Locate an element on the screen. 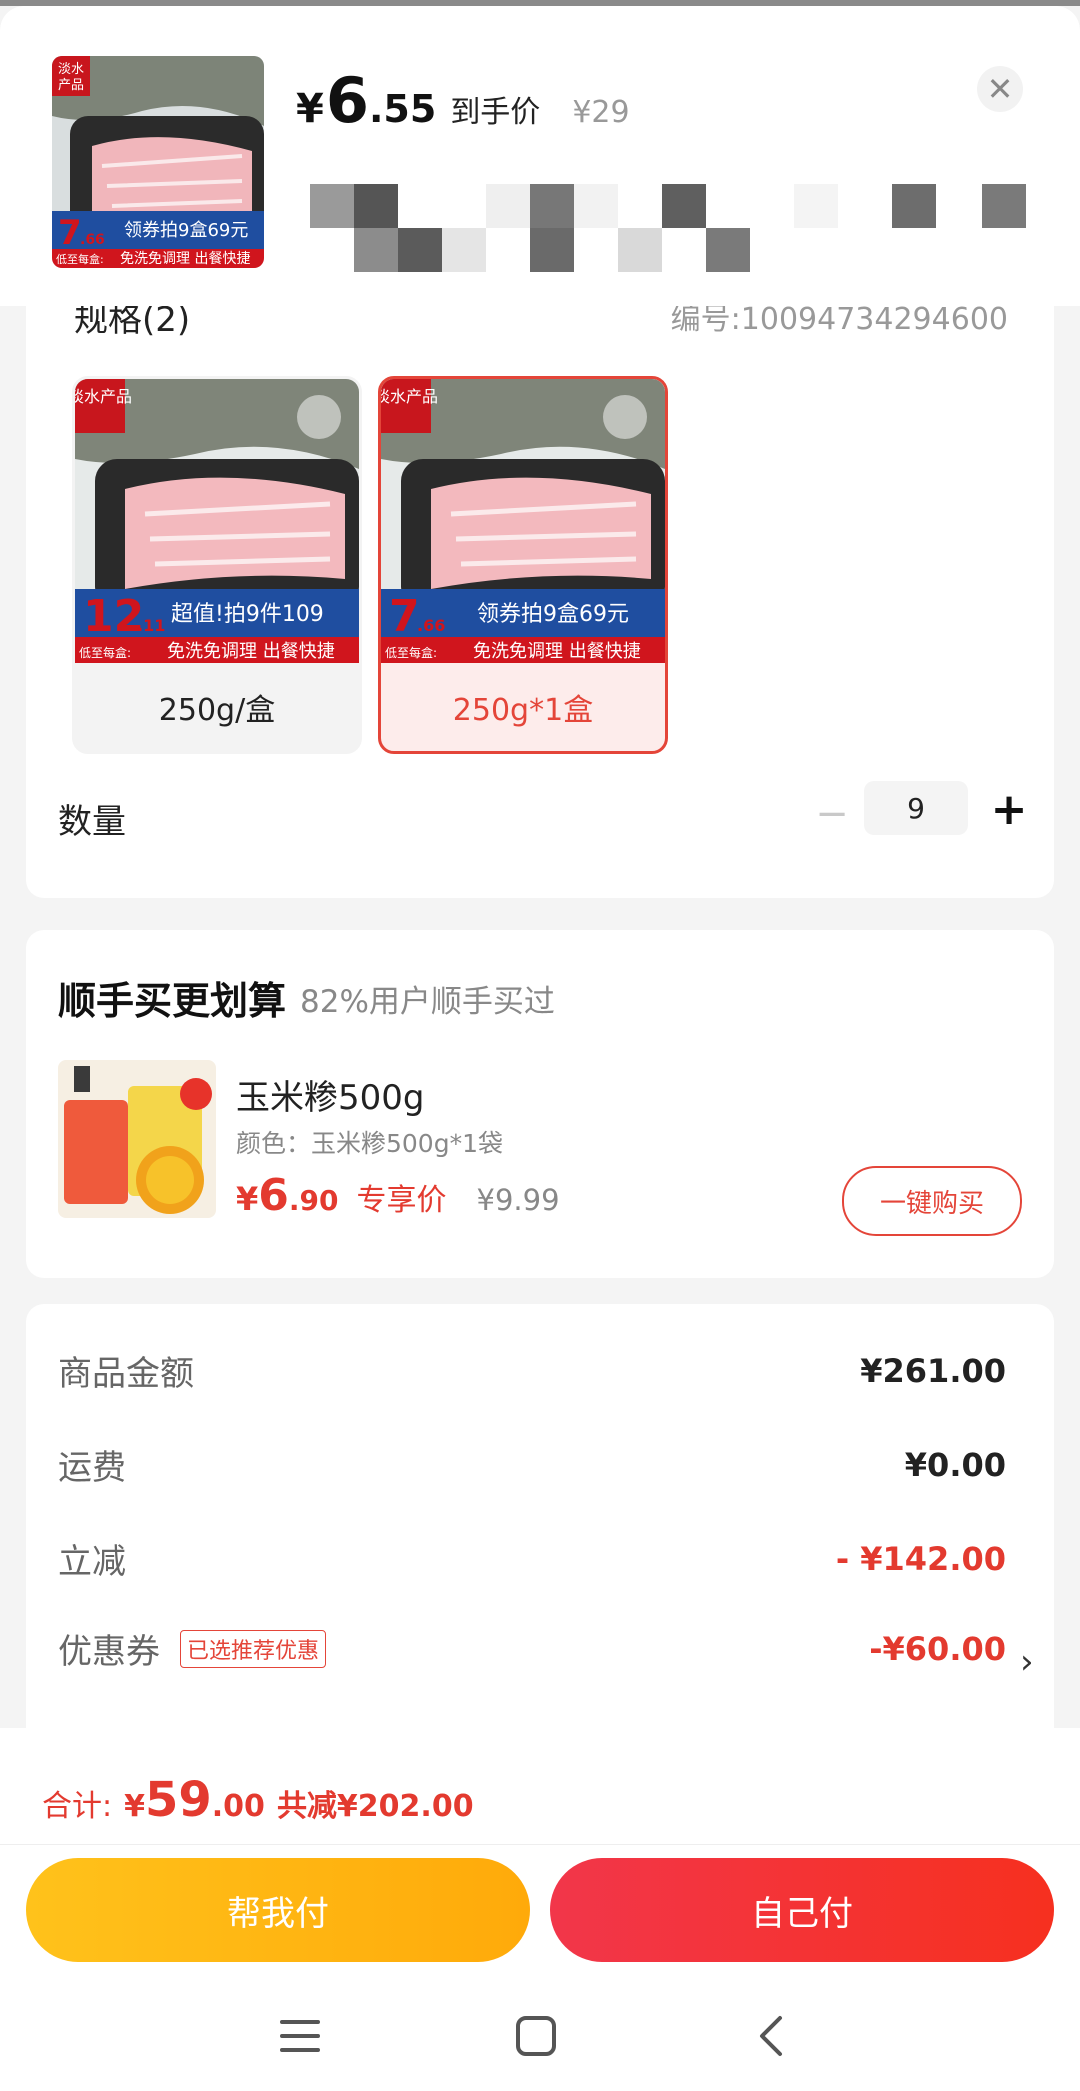 The image size is (1080, 2091). spec-option-label: 250g*1盒 is located at coordinates (523, 710).